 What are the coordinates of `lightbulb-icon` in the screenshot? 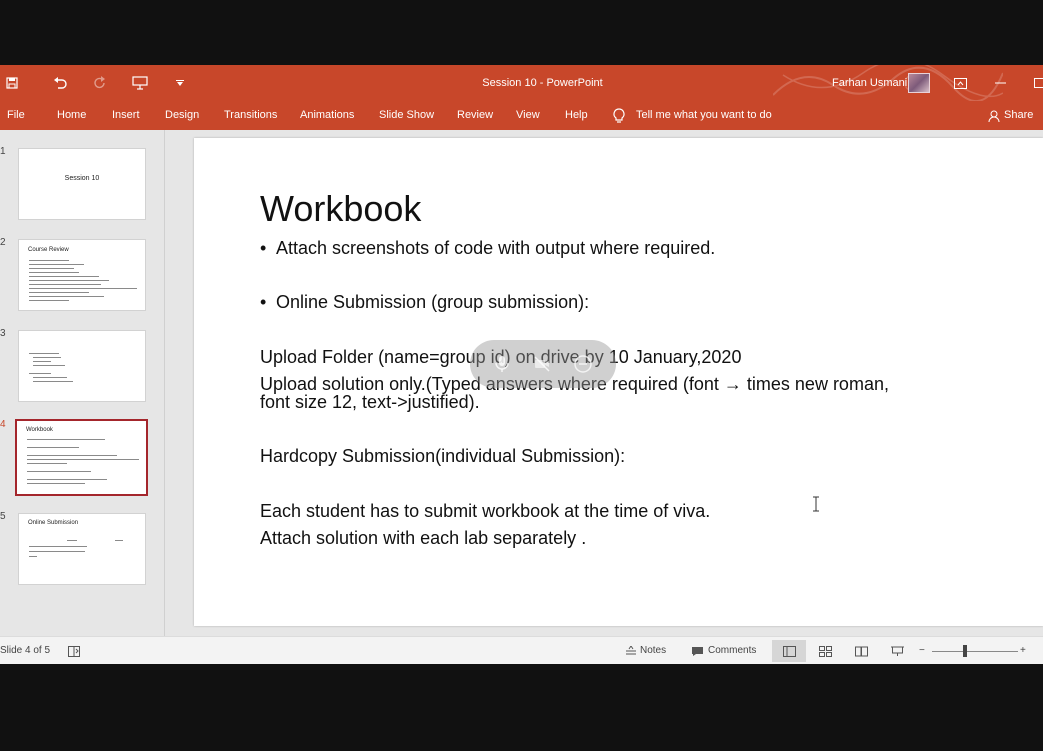 It's located at (619, 116).